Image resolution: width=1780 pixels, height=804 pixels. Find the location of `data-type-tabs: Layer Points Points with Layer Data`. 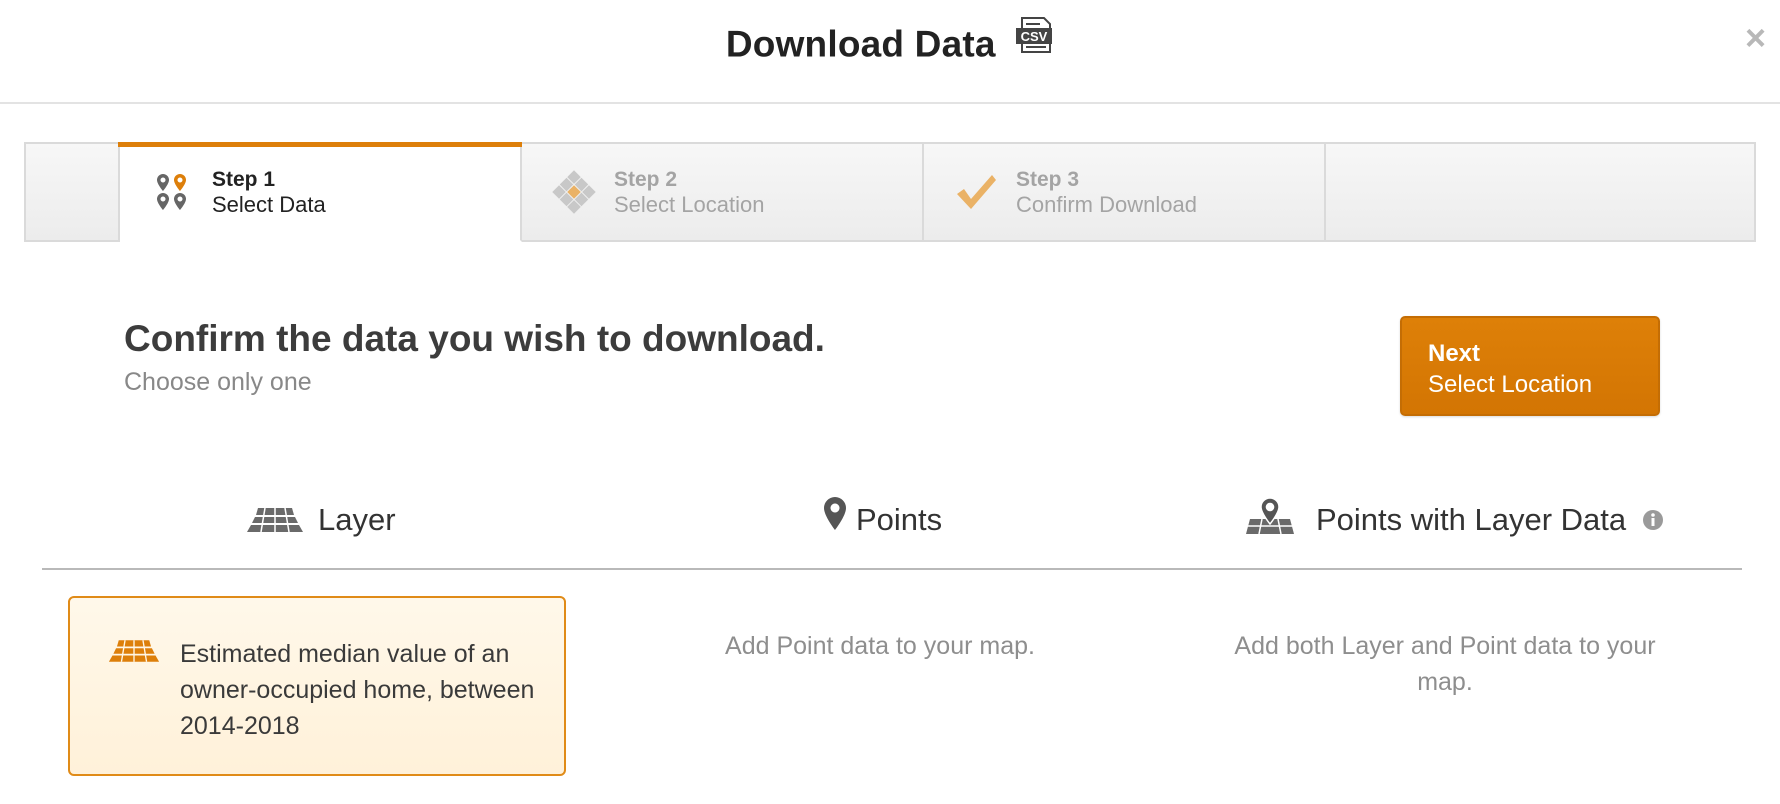

data-type-tabs: Layer Points Points with Layer Data is located at coordinates (892, 530).